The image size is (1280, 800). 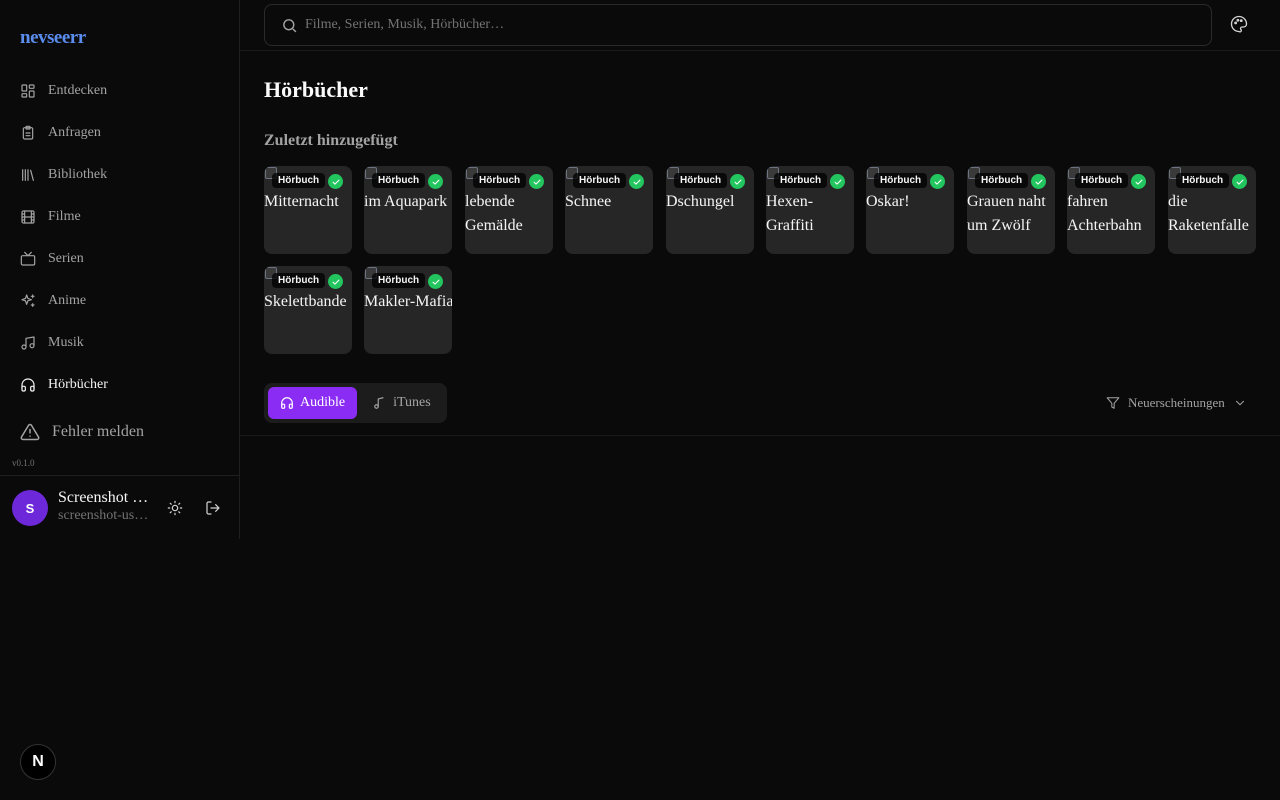 I want to click on card-title: Hexen-Graffiti, so click(x=790, y=213).